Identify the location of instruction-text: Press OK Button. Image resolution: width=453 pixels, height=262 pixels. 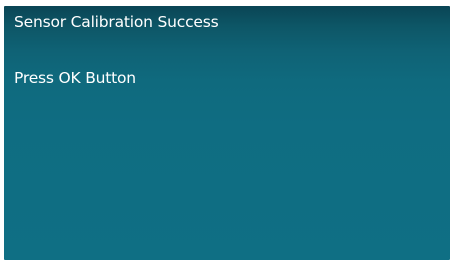
(75, 78).